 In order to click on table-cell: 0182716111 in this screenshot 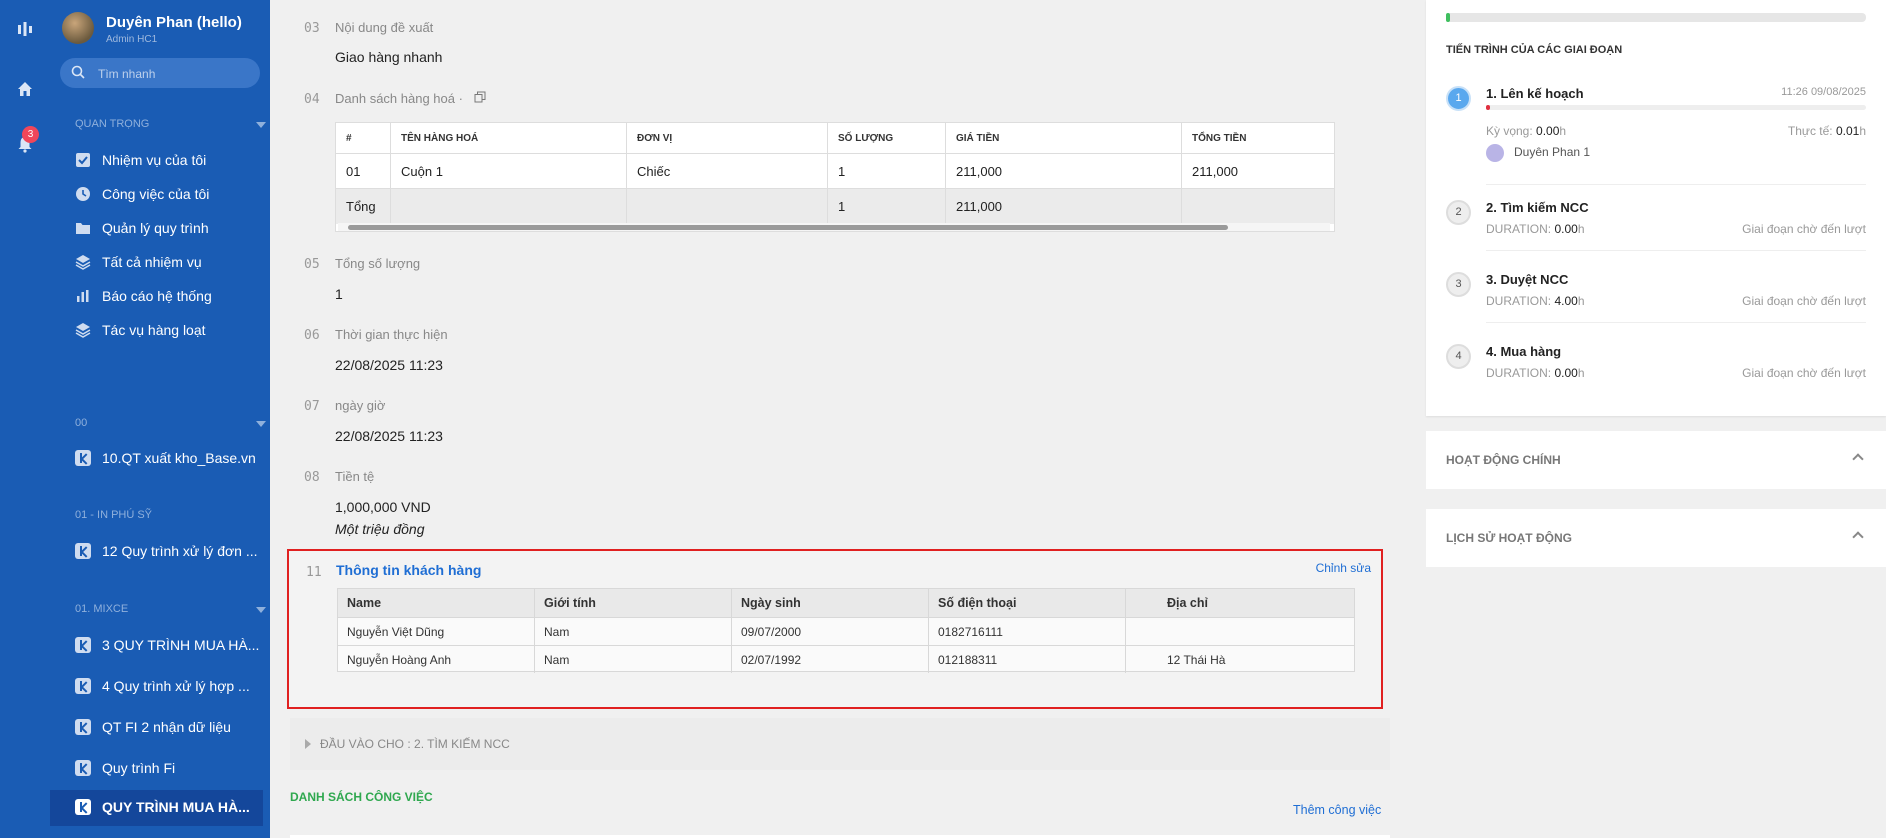, I will do `click(1027, 631)`.